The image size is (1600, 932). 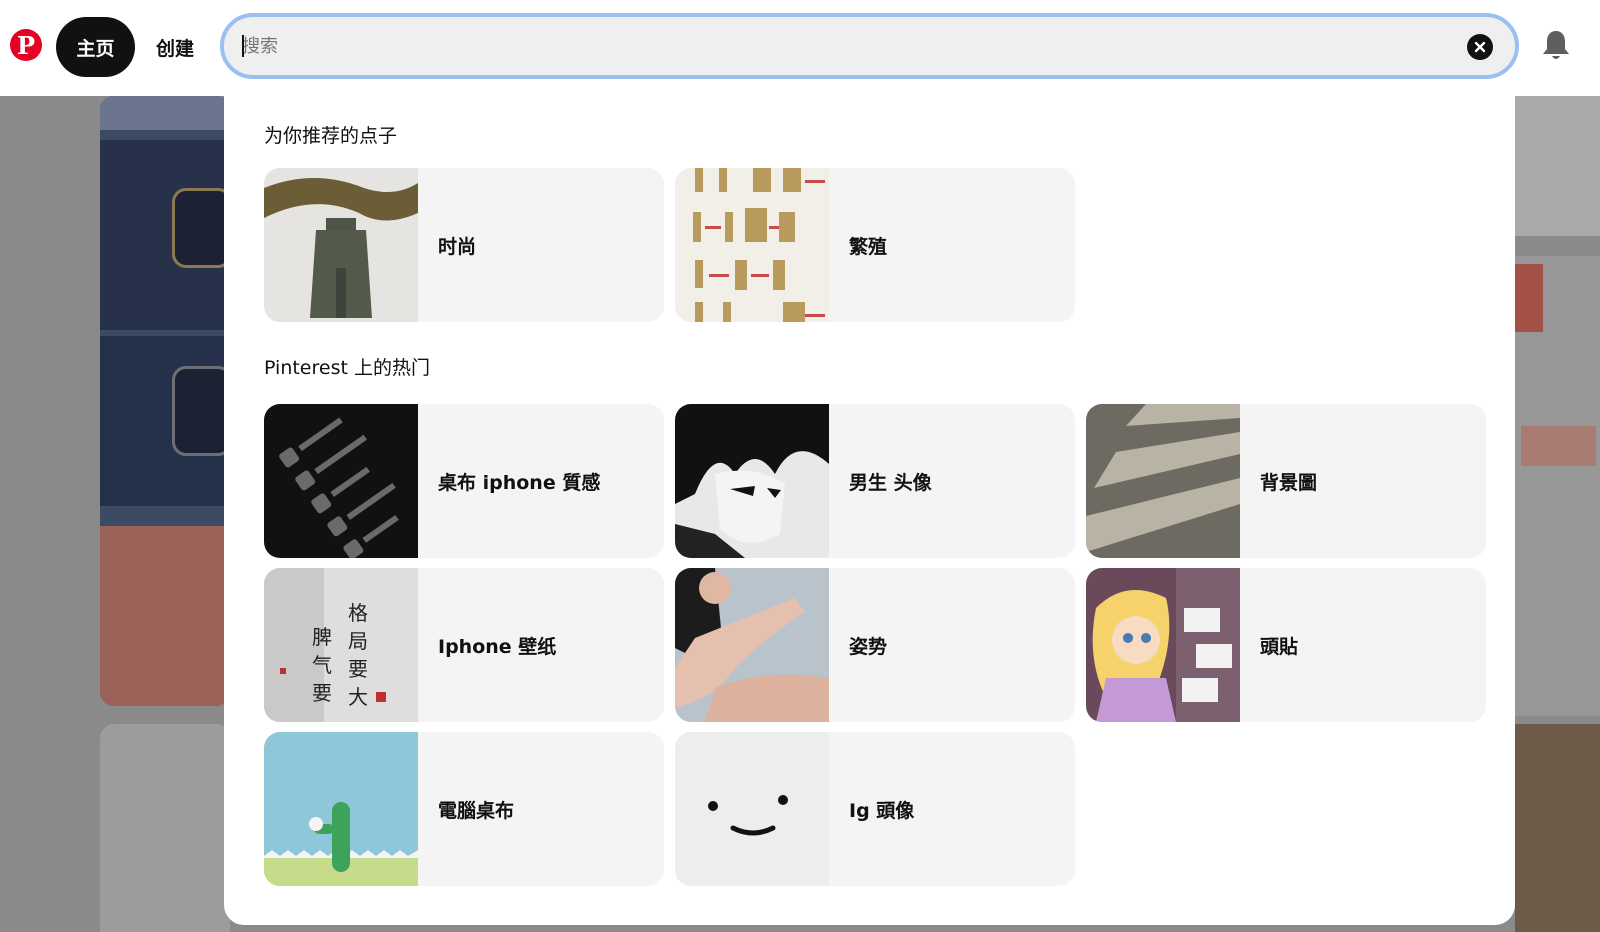 I want to click on background-pin-form, so click(x=165, y=828).